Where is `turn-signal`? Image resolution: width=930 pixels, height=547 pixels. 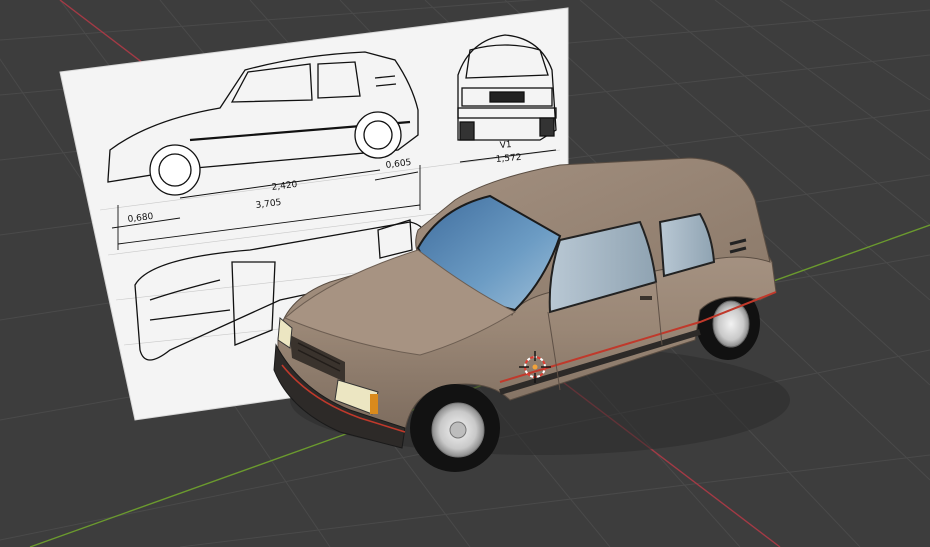 turn-signal is located at coordinates (374, 404).